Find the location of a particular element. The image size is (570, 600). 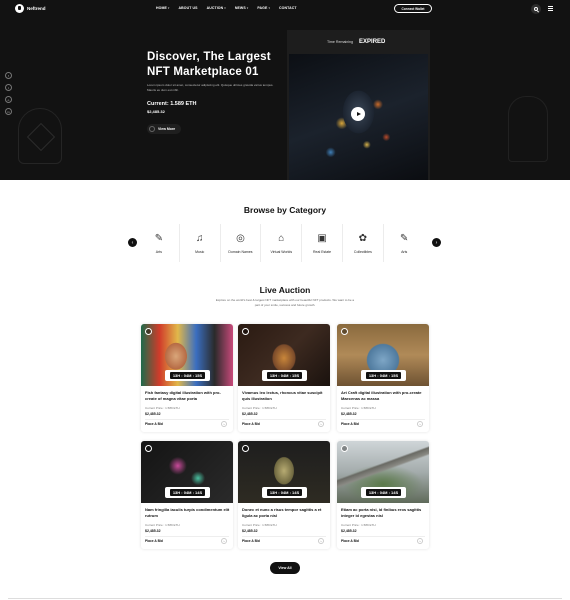

nav-item-auction: AUCTION ▾ is located at coordinates (216, 8).